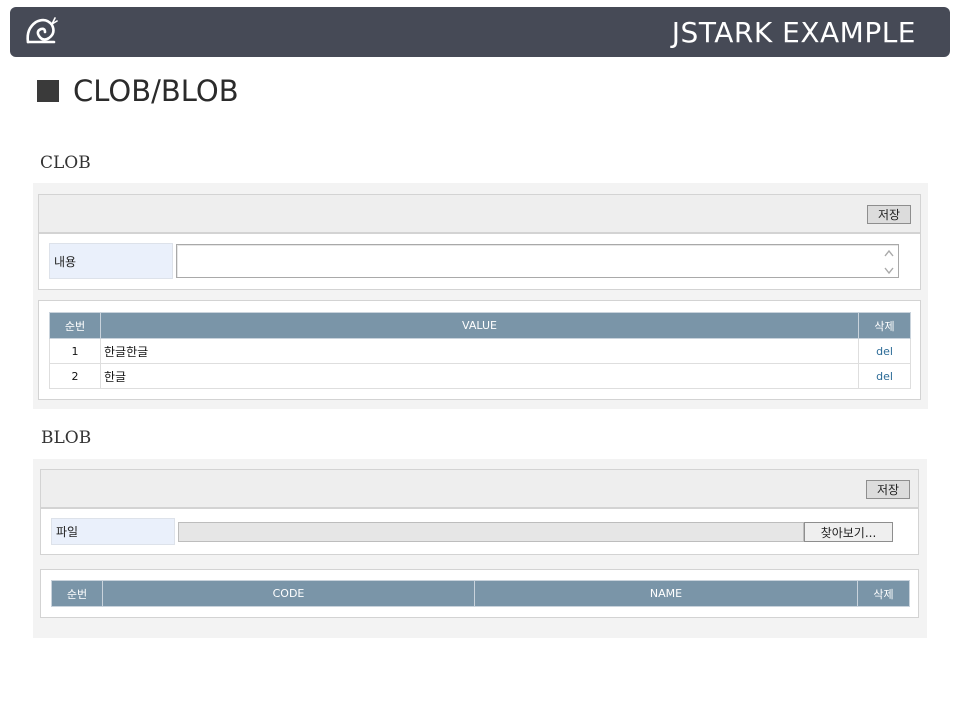 Image resolution: width=960 pixels, height=720 pixels. What do you see at coordinates (491, 532) in the screenshot?
I see `file-path-input` at bounding box center [491, 532].